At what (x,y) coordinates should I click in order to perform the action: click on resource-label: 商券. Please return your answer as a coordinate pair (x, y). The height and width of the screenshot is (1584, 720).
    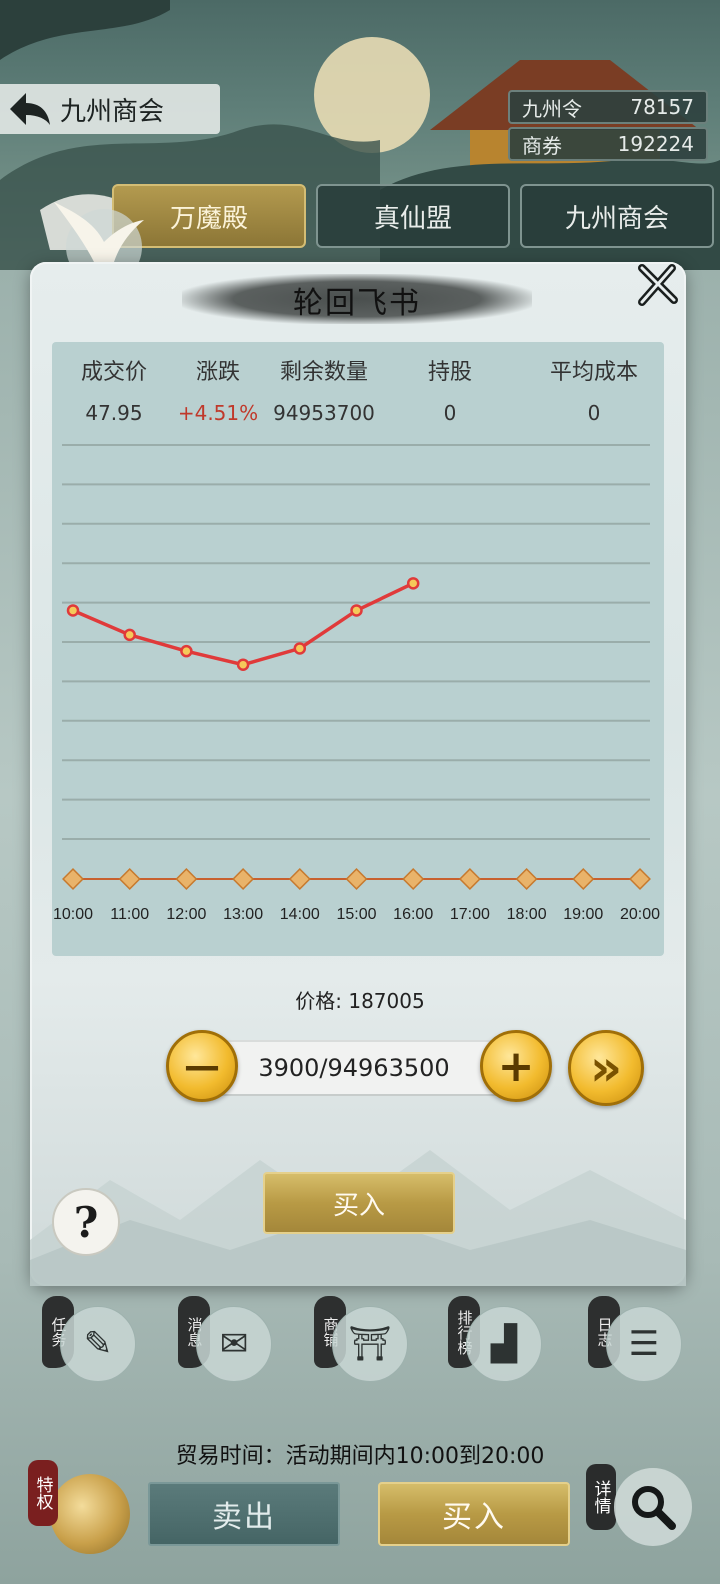
    Looking at the image, I should click on (542, 145).